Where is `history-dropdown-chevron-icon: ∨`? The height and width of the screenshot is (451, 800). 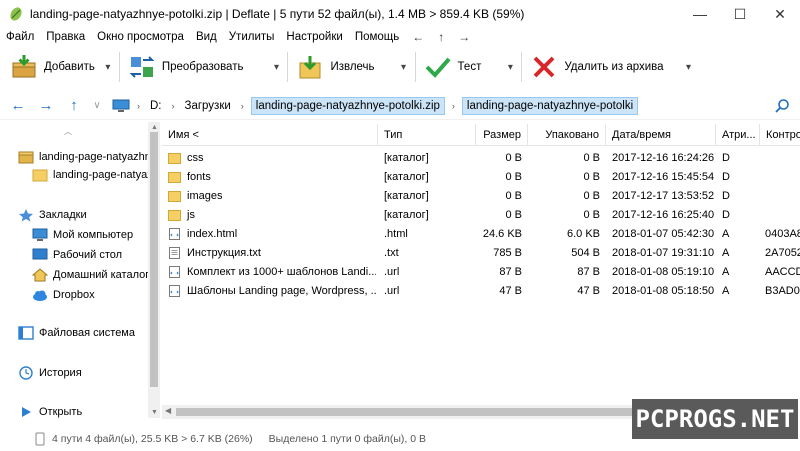
history-dropdown-chevron-icon: ∨ is located at coordinates (97, 106).